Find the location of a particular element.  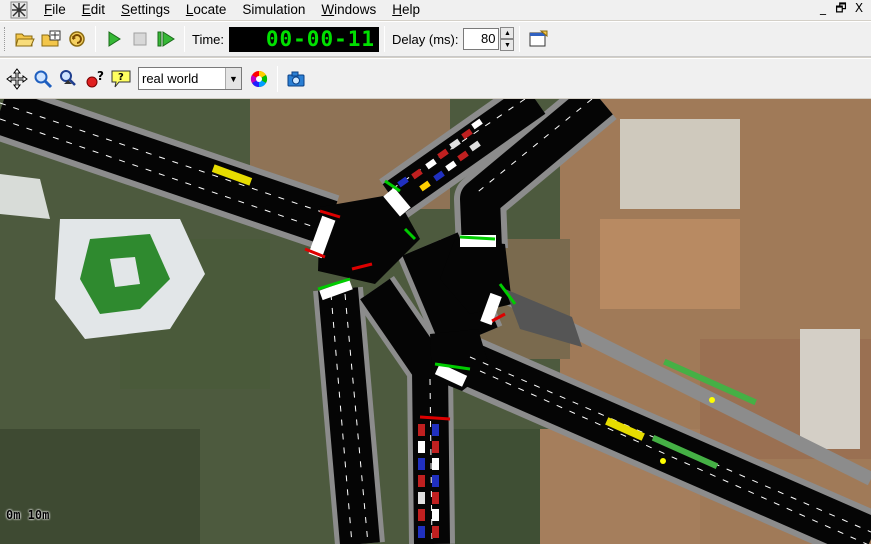

step-button is located at coordinates (166, 39).